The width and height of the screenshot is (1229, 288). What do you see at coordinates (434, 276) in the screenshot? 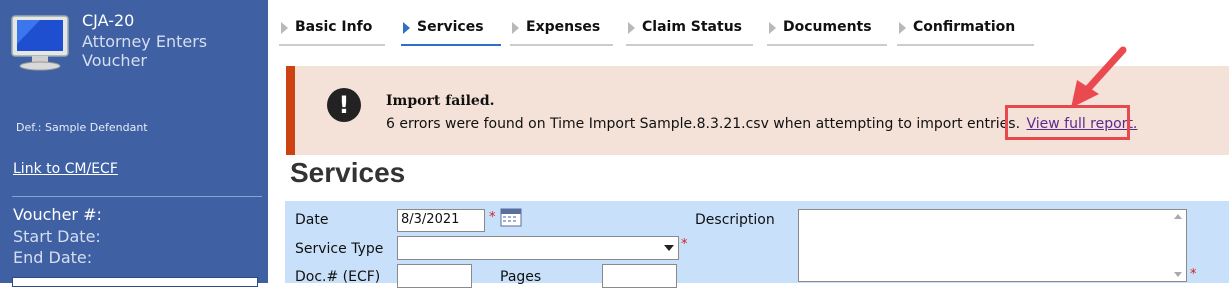
I see `doc-ecf-input` at bounding box center [434, 276].